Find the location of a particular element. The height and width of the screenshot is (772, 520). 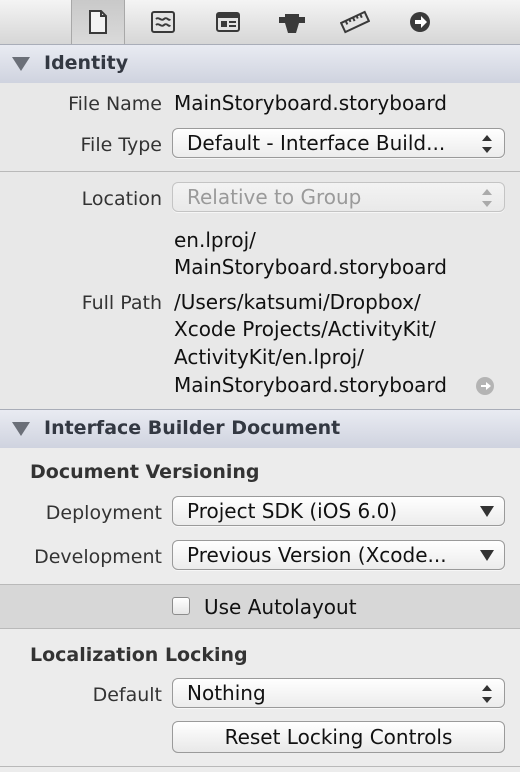

full-path-label: Full Path is located at coordinates (121, 303).